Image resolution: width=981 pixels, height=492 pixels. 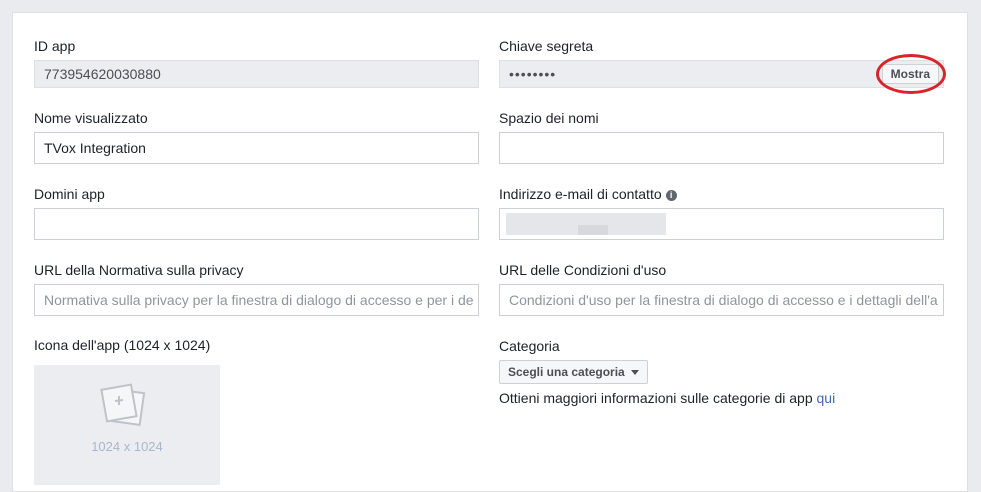 I want to click on display-name-input: TVox Integration, so click(x=256, y=148).